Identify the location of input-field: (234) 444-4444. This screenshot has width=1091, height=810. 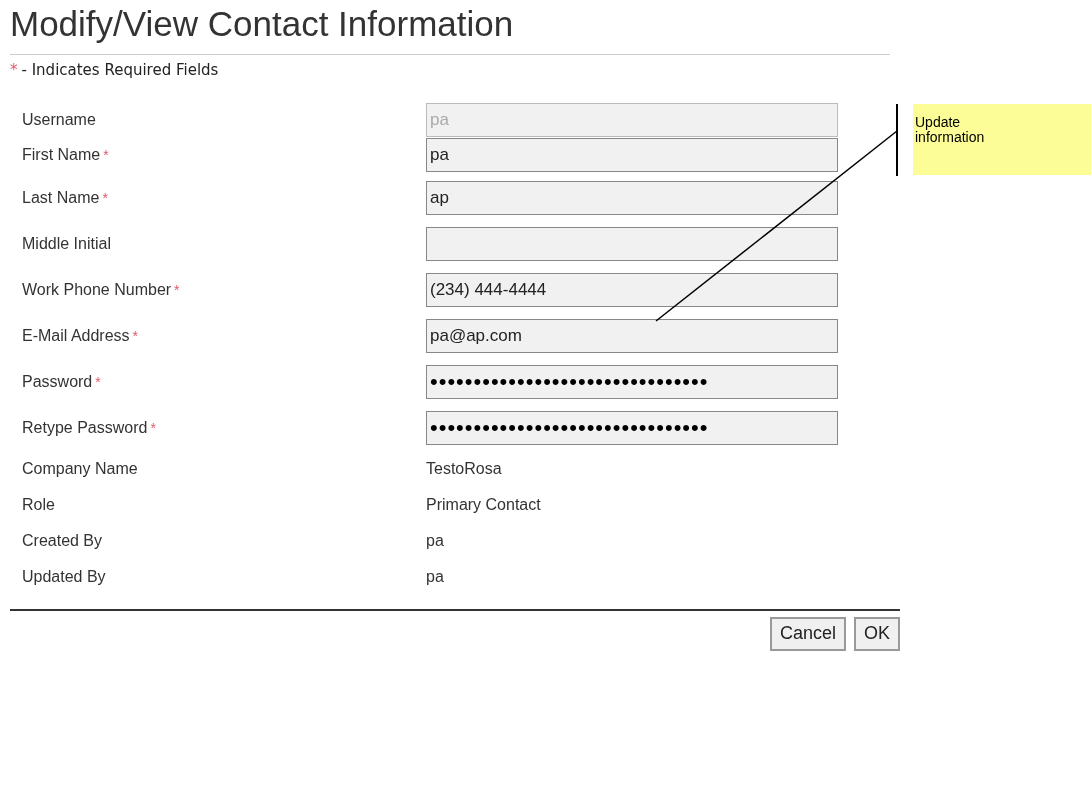
(632, 289).